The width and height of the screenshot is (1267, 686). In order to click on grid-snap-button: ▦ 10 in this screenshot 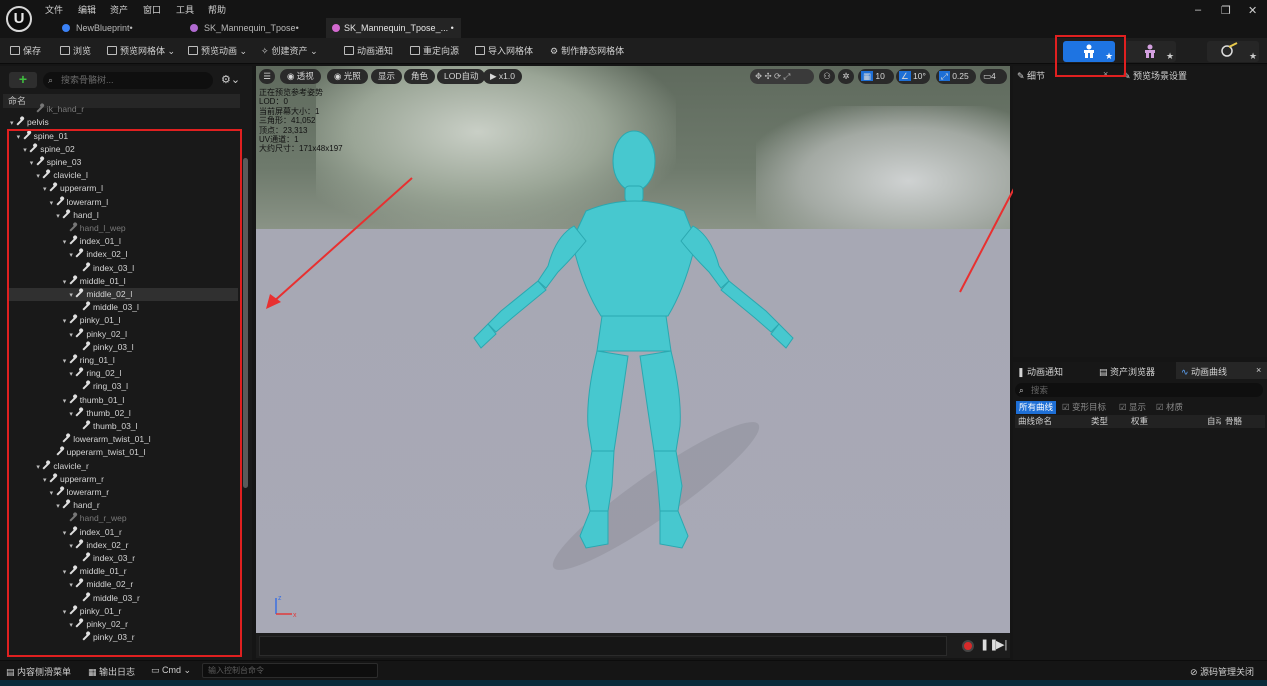, I will do `click(876, 76)`.